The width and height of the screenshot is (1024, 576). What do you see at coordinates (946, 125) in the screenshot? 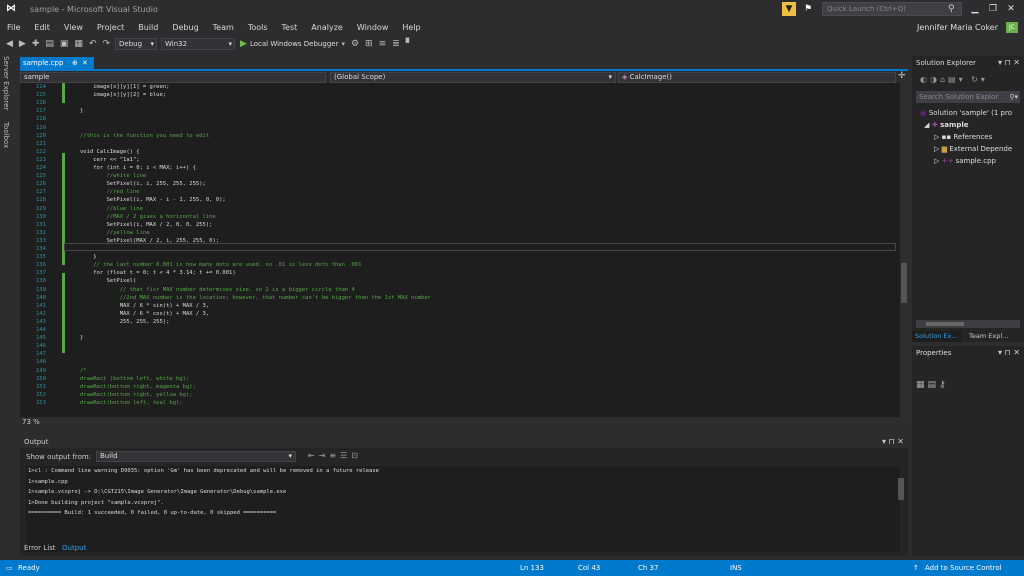
I see `project-node: ◢ ✚ sample` at bounding box center [946, 125].